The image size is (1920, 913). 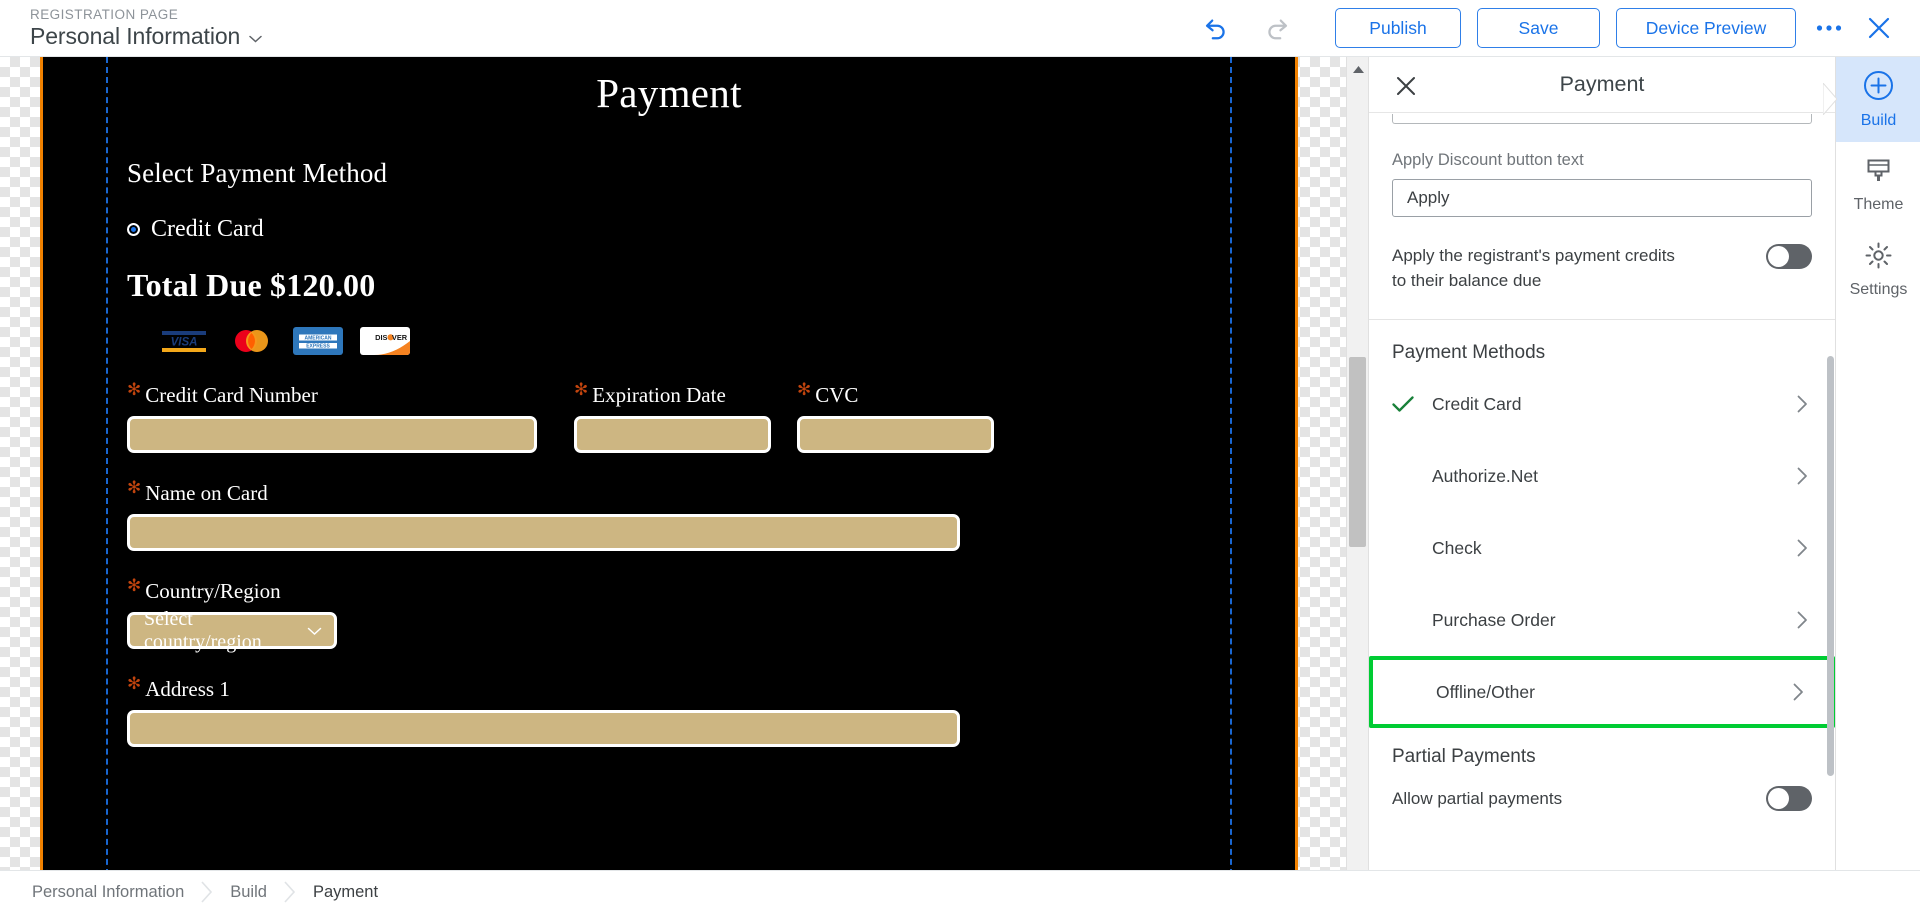 I want to click on svg-text: AMERICAN, so click(x=318, y=339).